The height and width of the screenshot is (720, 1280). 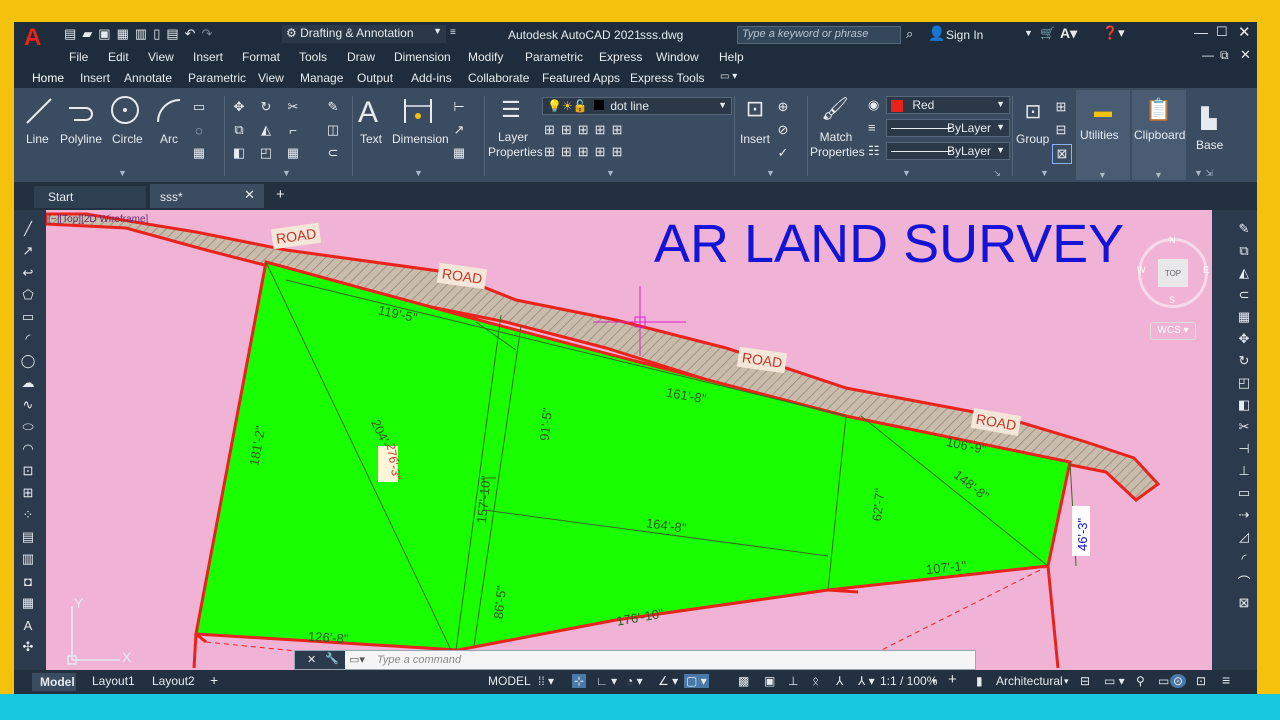 I want to click on insert-block-icon: ⊡, so click(x=755, y=109).